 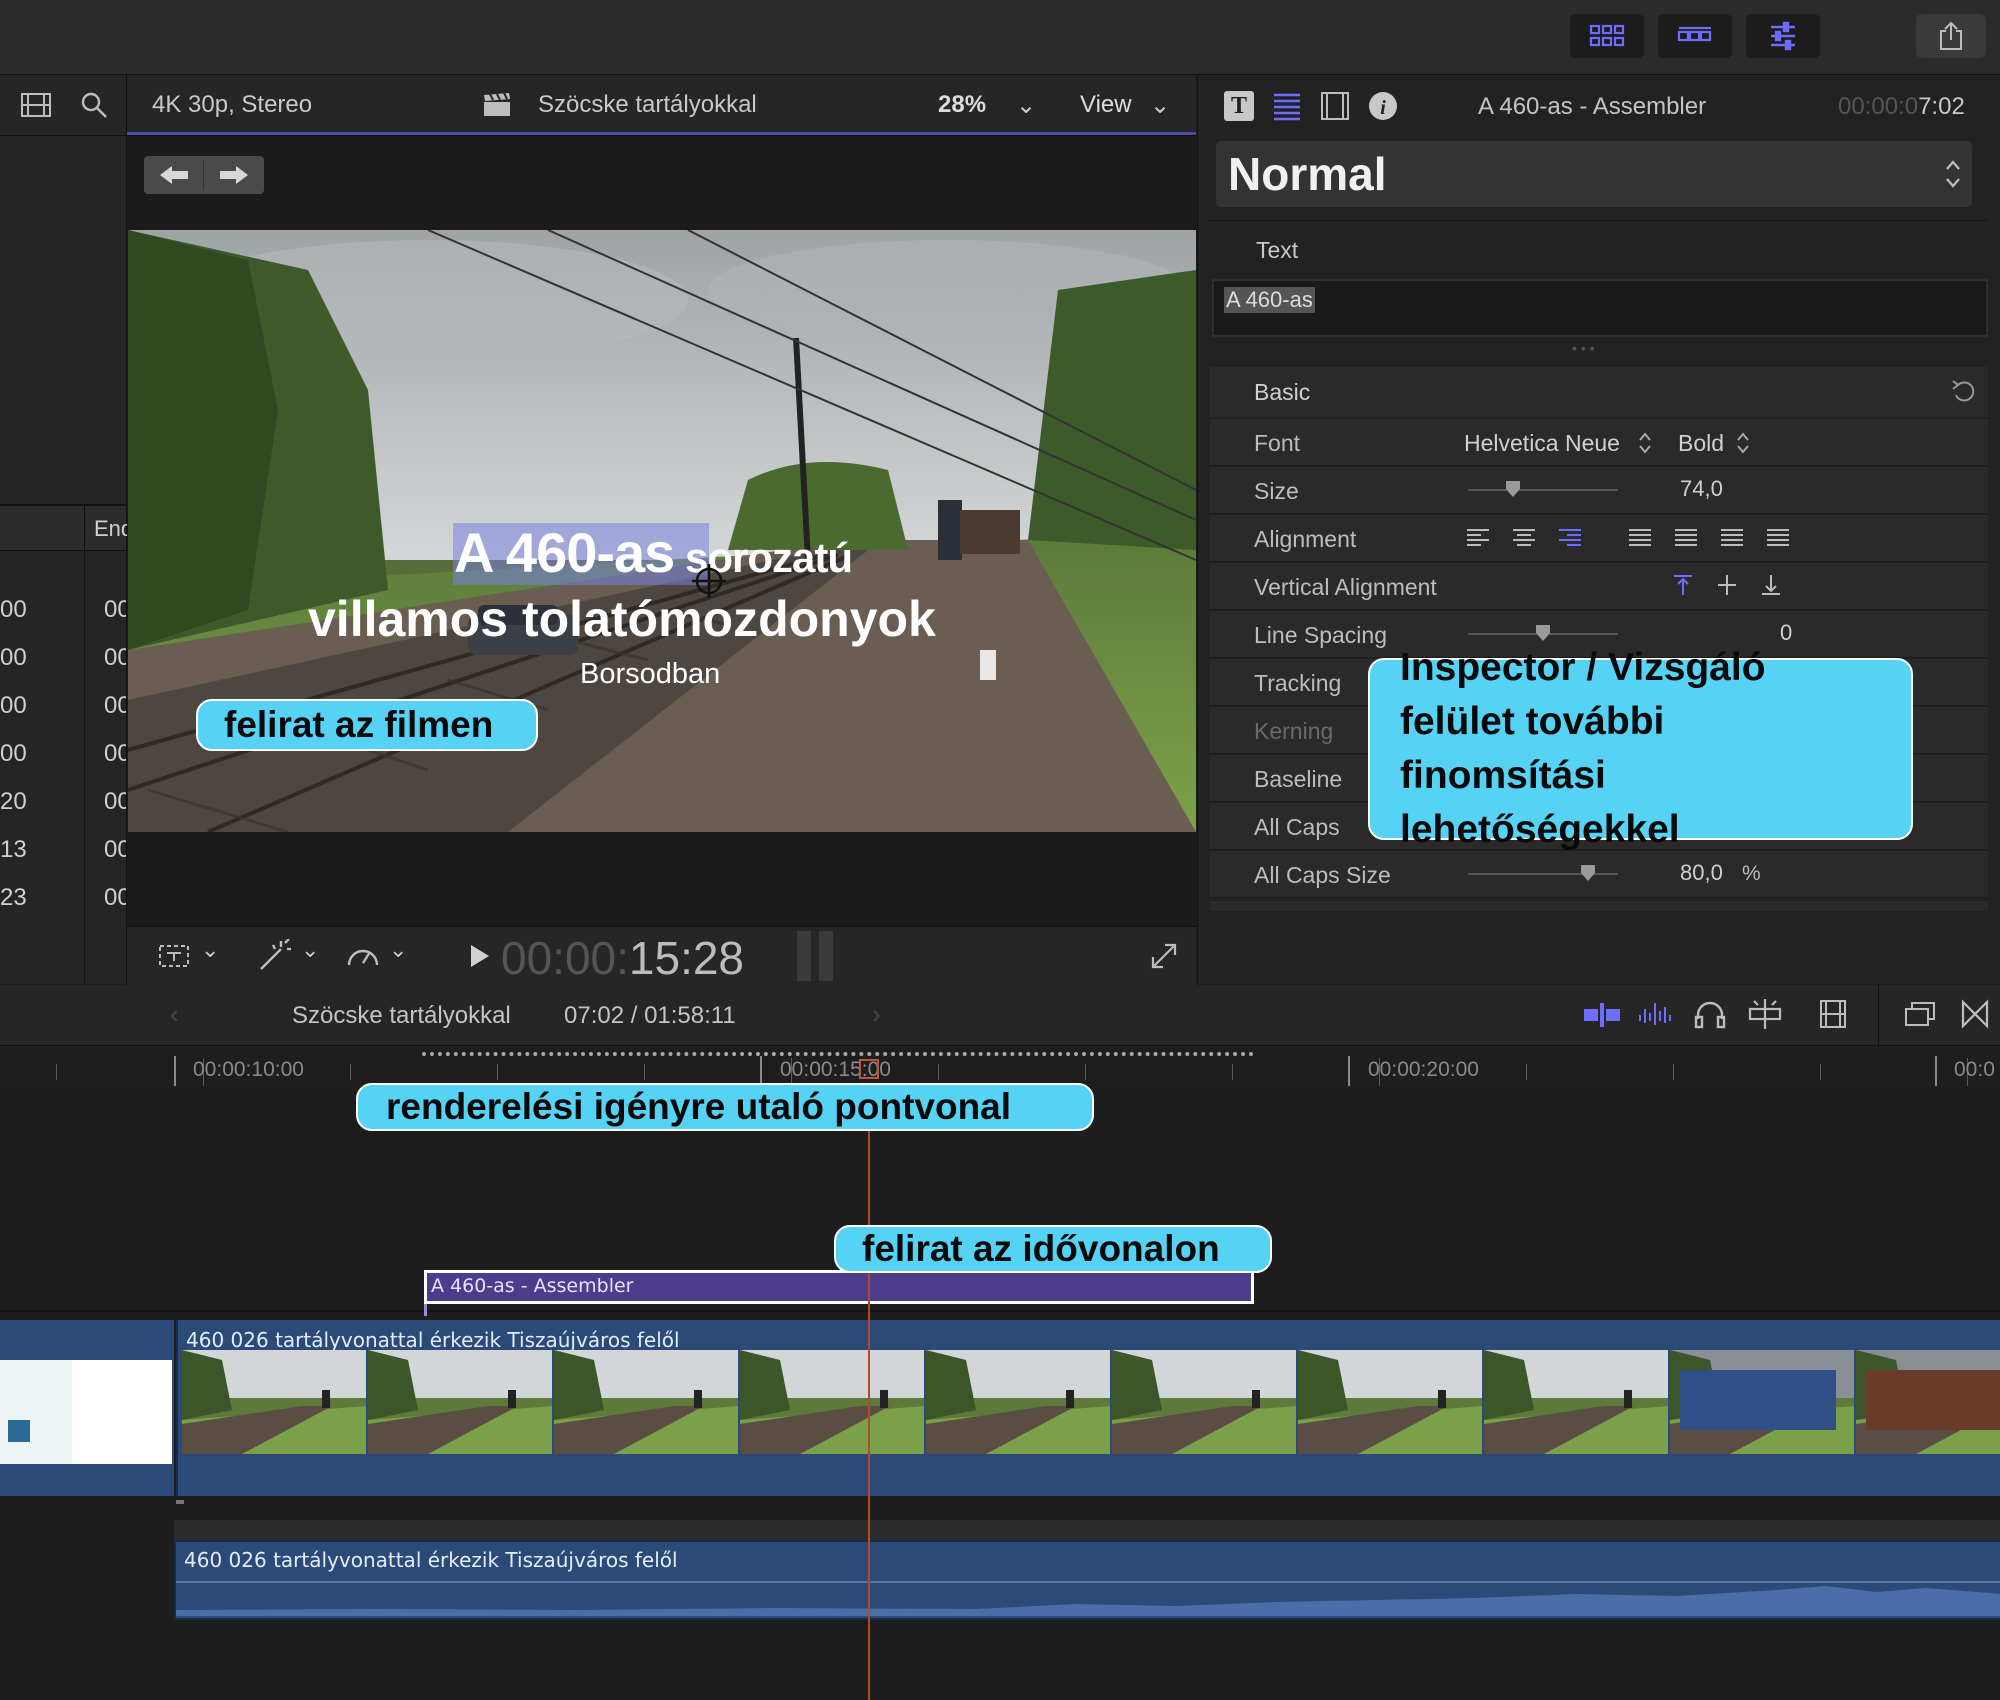 What do you see at coordinates (1686, 538) in the screenshot?
I see `justify-center-icon` at bounding box center [1686, 538].